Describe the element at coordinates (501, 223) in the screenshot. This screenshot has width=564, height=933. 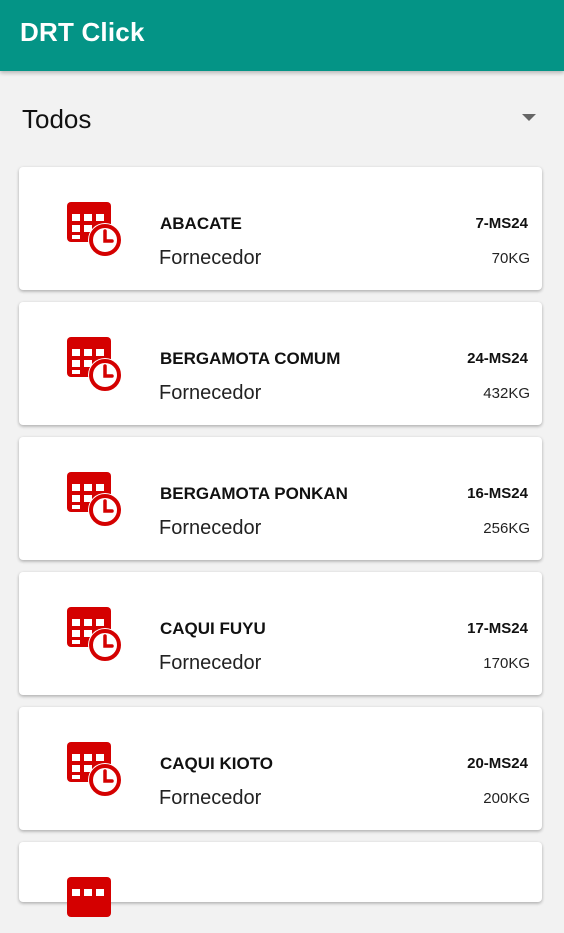
I see `item-code: 7-MS24` at that location.